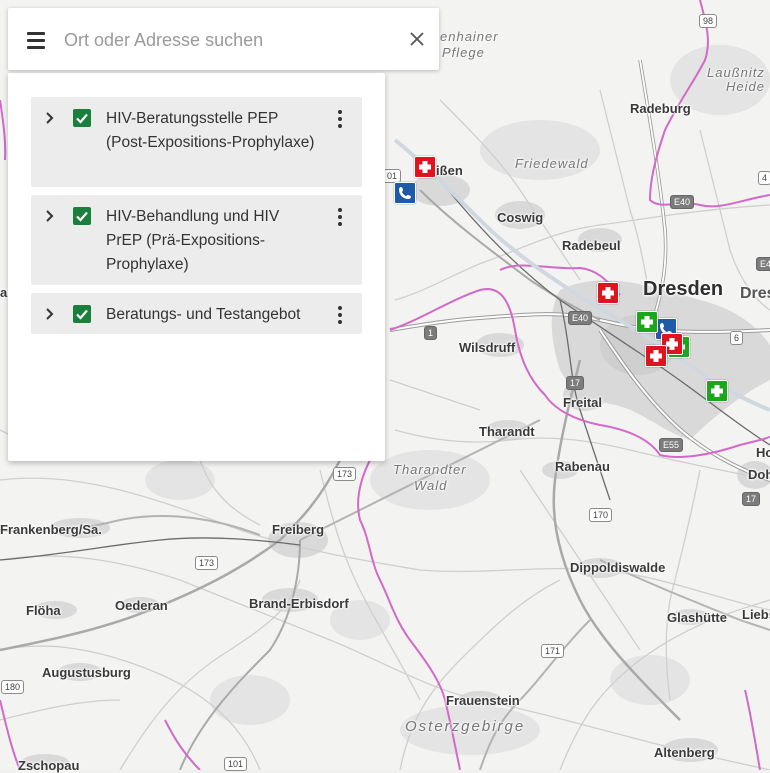 Image resolution: width=770 pixels, height=773 pixels. I want to click on region-label-heide: Heide, so click(745, 86).